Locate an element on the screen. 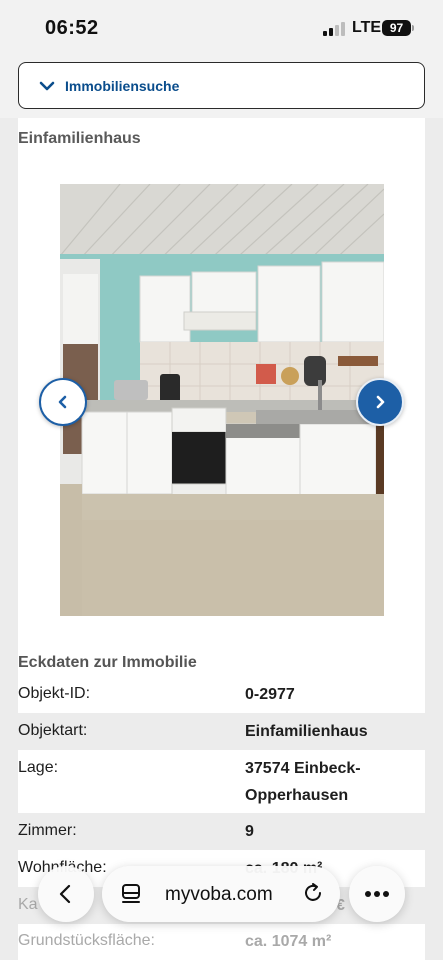  browser-more-button is located at coordinates (377, 894).